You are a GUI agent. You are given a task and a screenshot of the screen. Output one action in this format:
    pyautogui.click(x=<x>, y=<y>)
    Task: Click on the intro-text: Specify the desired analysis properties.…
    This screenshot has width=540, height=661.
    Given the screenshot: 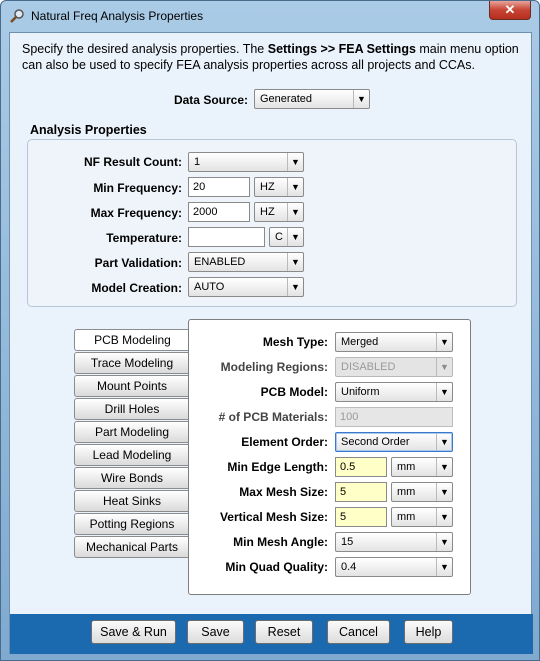 What is the action you would take?
    pyautogui.click(x=270, y=57)
    